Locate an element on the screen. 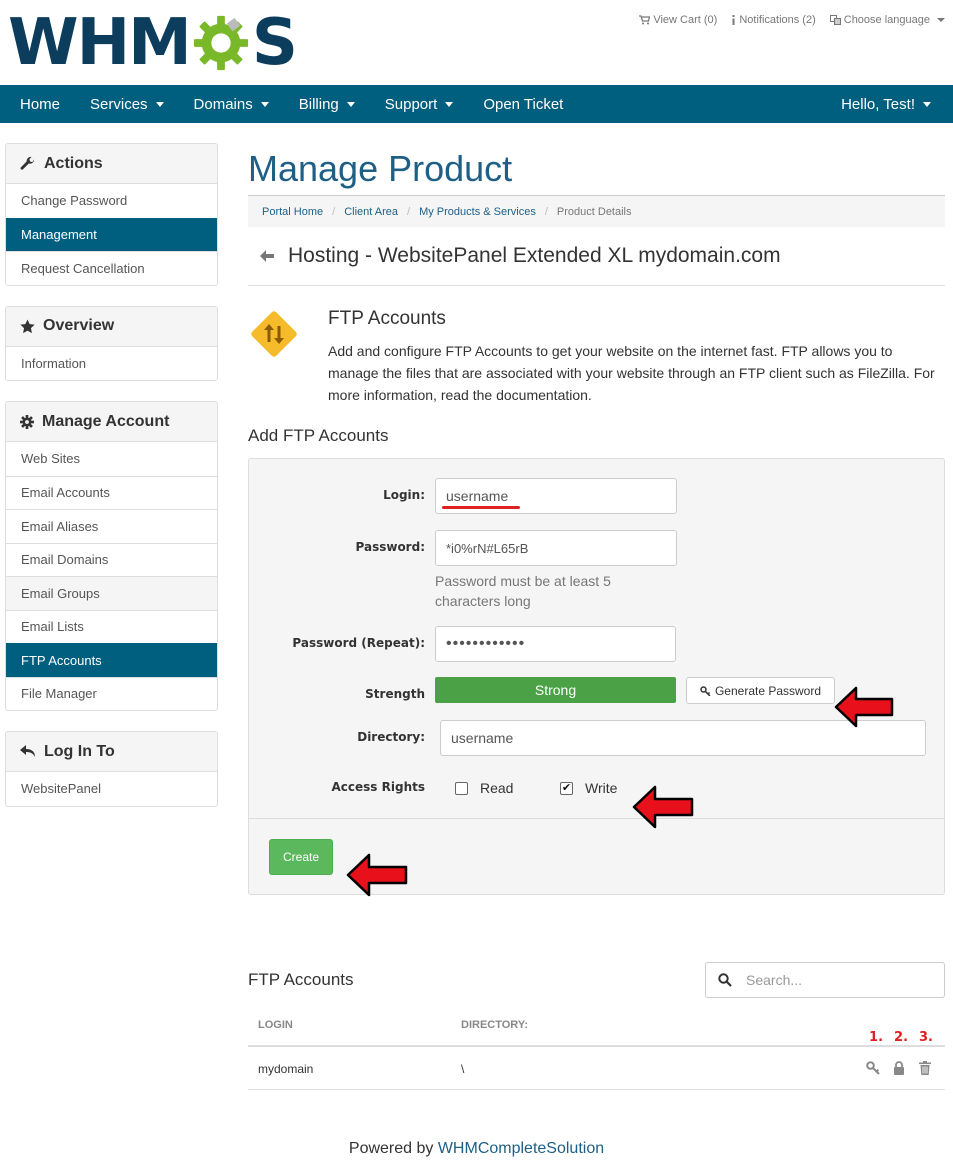 The image size is (953, 1175). view-cart-link: View Cart (0) is located at coordinates (678, 20).